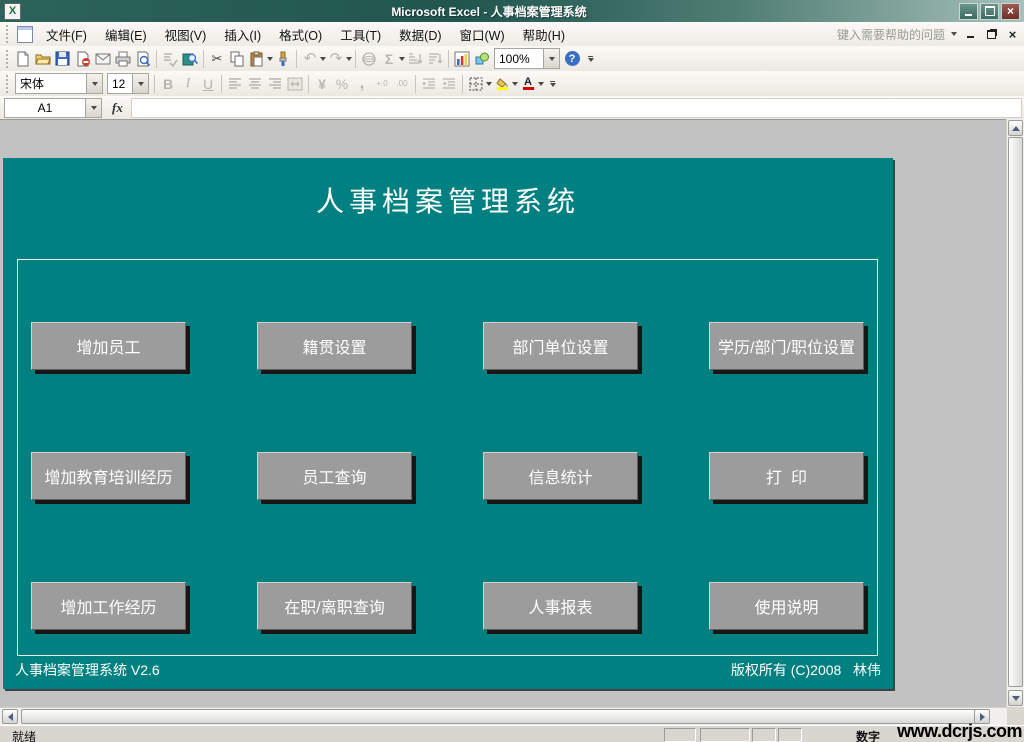  I want to click on add-education-training-button: 增加教育培训经历, so click(108, 476).